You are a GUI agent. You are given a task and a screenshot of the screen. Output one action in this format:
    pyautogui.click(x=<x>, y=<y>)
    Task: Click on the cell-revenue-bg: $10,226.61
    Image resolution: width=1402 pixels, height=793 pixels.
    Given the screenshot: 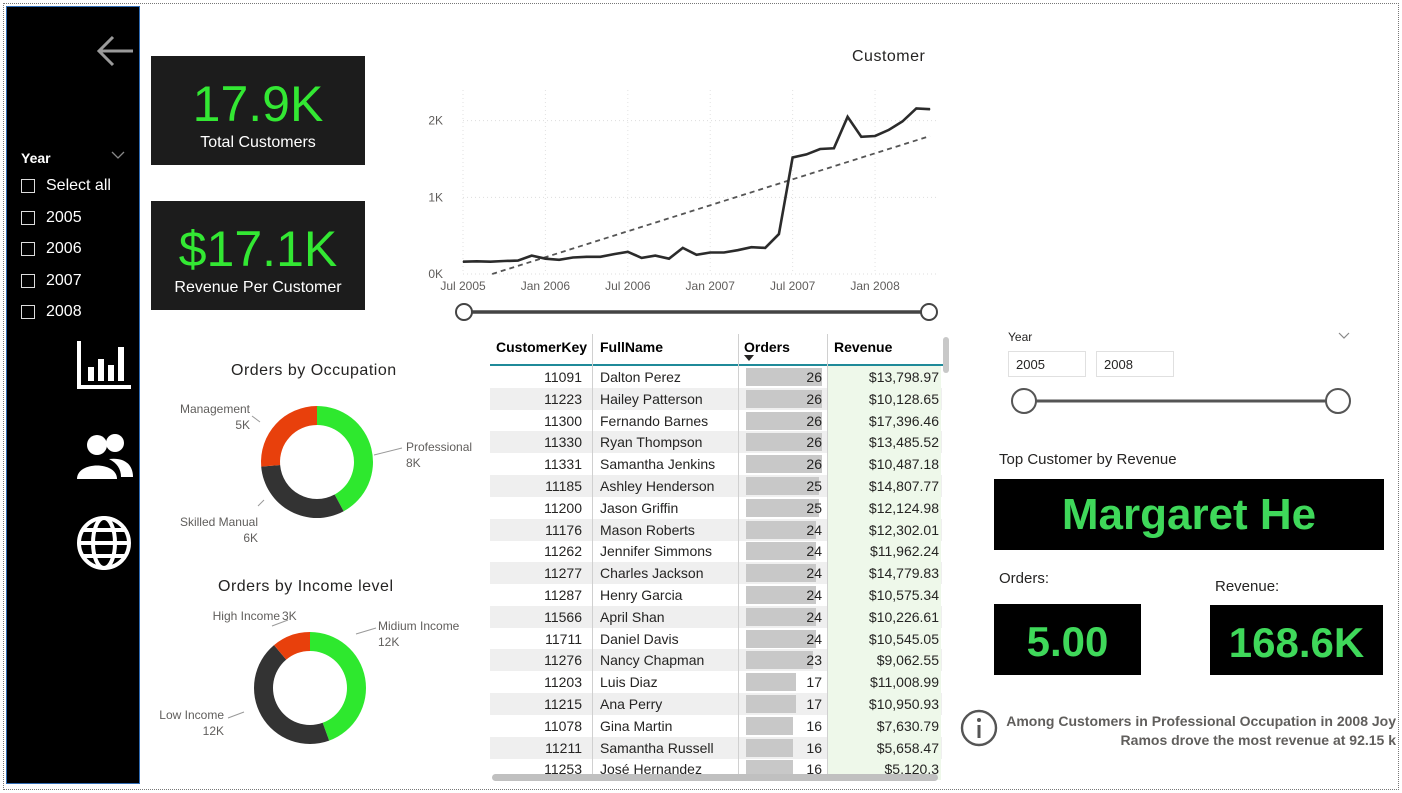 What is the action you would take?
    pyautogui.click(x=884, y=616)
    